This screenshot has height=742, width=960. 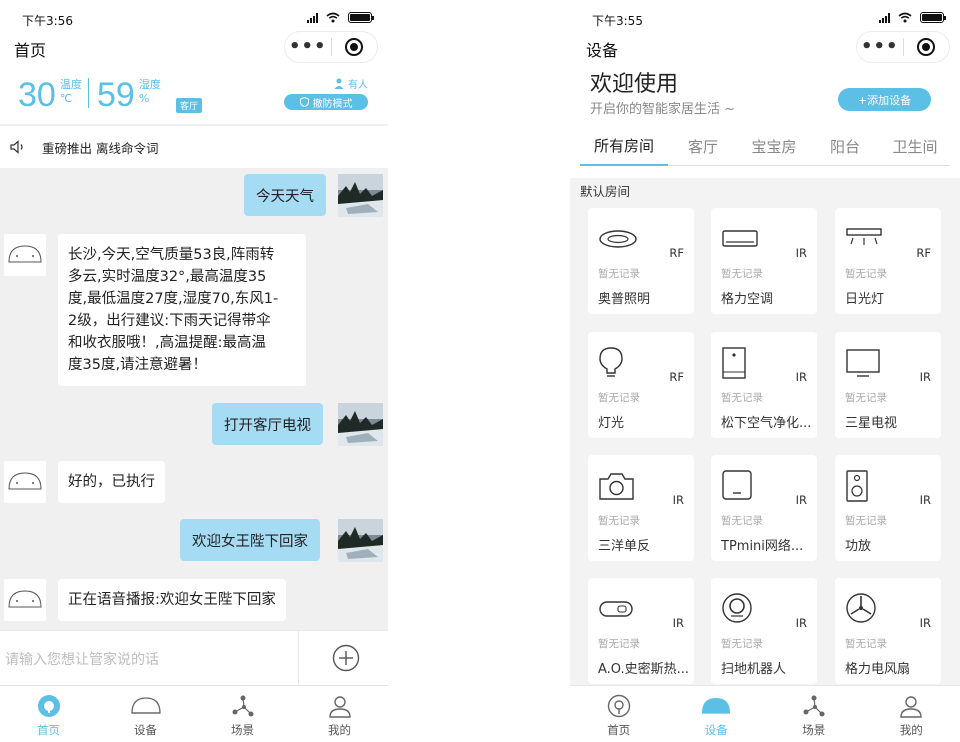 What do you see at coordinates (339, 83) in the screenshot?
I see `person-icon` at bounding box center [339, 83].